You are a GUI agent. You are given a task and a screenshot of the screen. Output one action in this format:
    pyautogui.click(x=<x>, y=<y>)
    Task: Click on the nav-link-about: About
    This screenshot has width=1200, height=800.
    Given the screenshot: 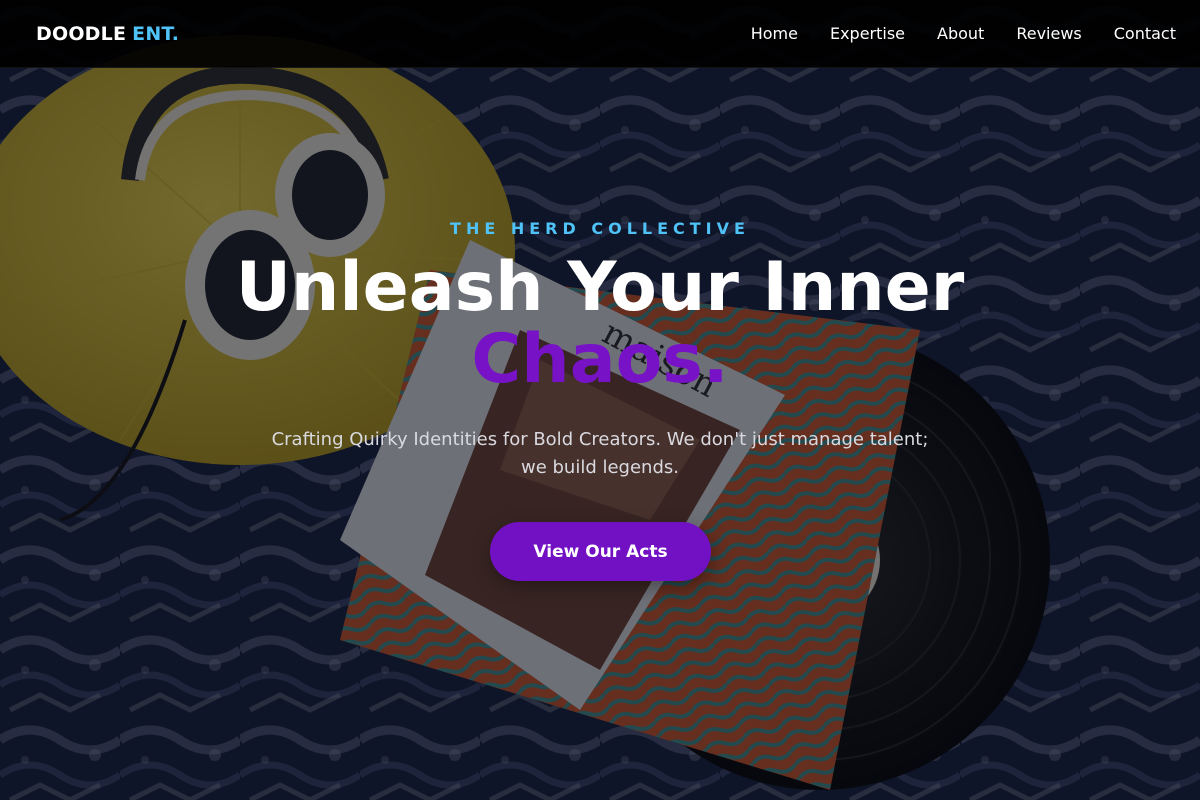 What is the action you would take?
    pyautogui.click(x=960, y=33)
    